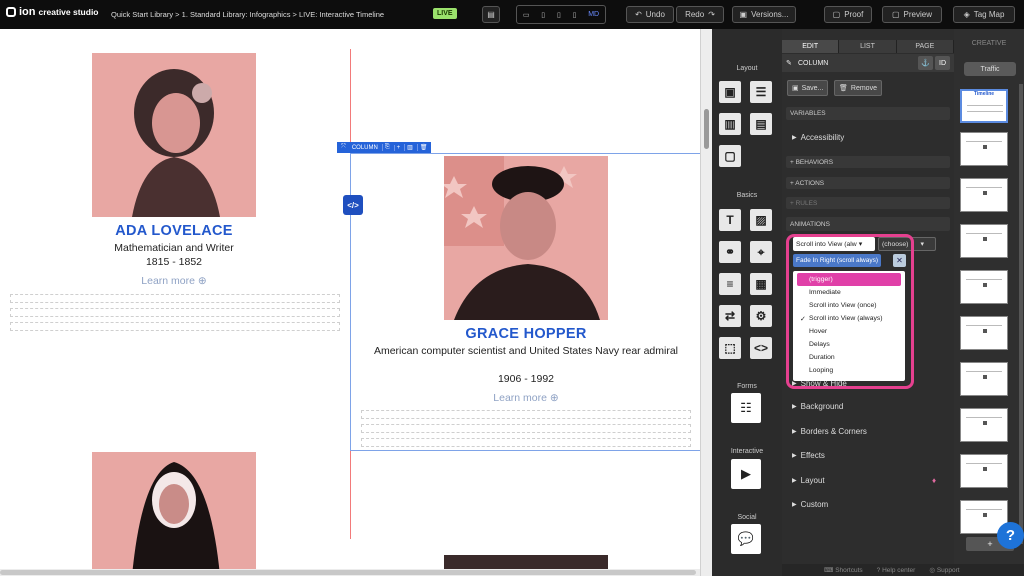 The image size is (1024, 576). Describe the element at coordinates (491, 14) in the screenshot. I see `page-settings-icon: ▤` at that location.